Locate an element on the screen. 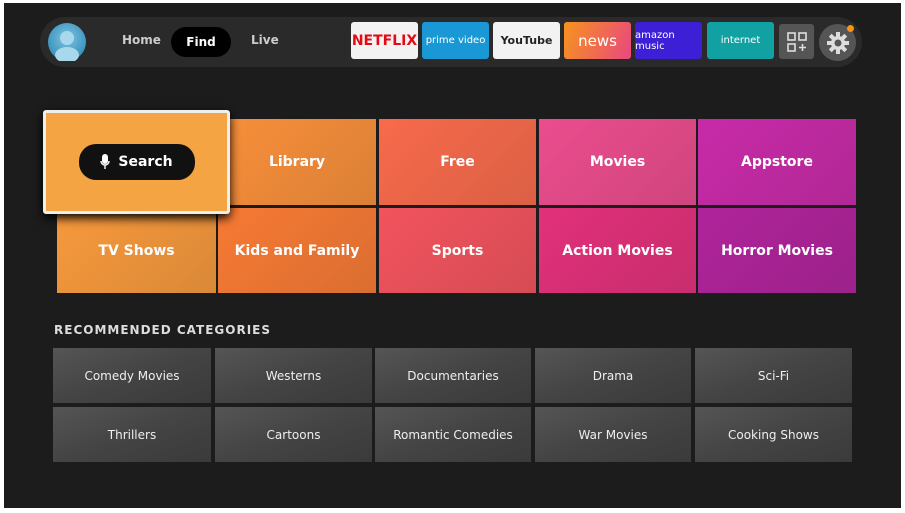 The image size is (905, 513). avatar is located at coordinates (67, 43).